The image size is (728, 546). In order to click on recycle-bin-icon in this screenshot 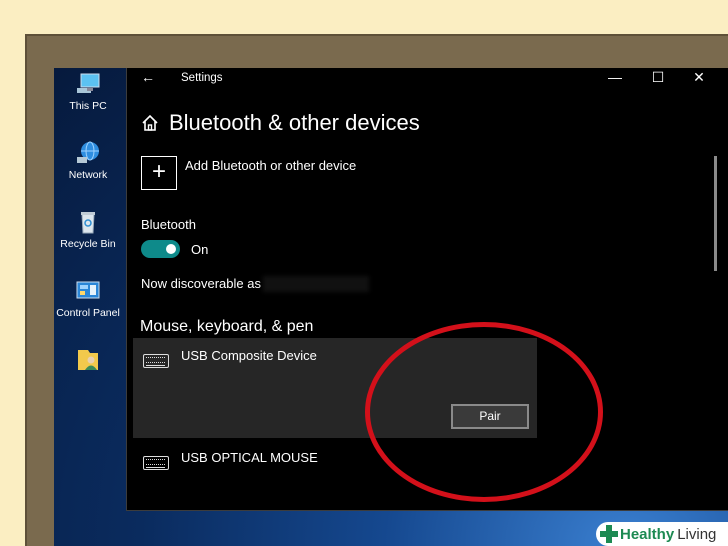, I will do `click(88, 223)`.